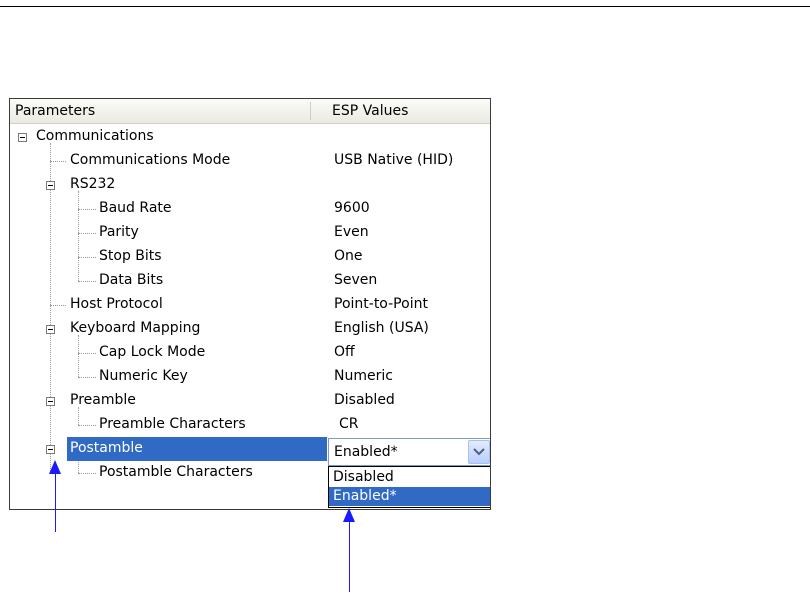 The height and width of the screenshot is (593, 810). What do you see at coordinates (176, 472) in the screenshot?
I see `tree-row-label: Postamble Characters` at bounding box center [176, 472].